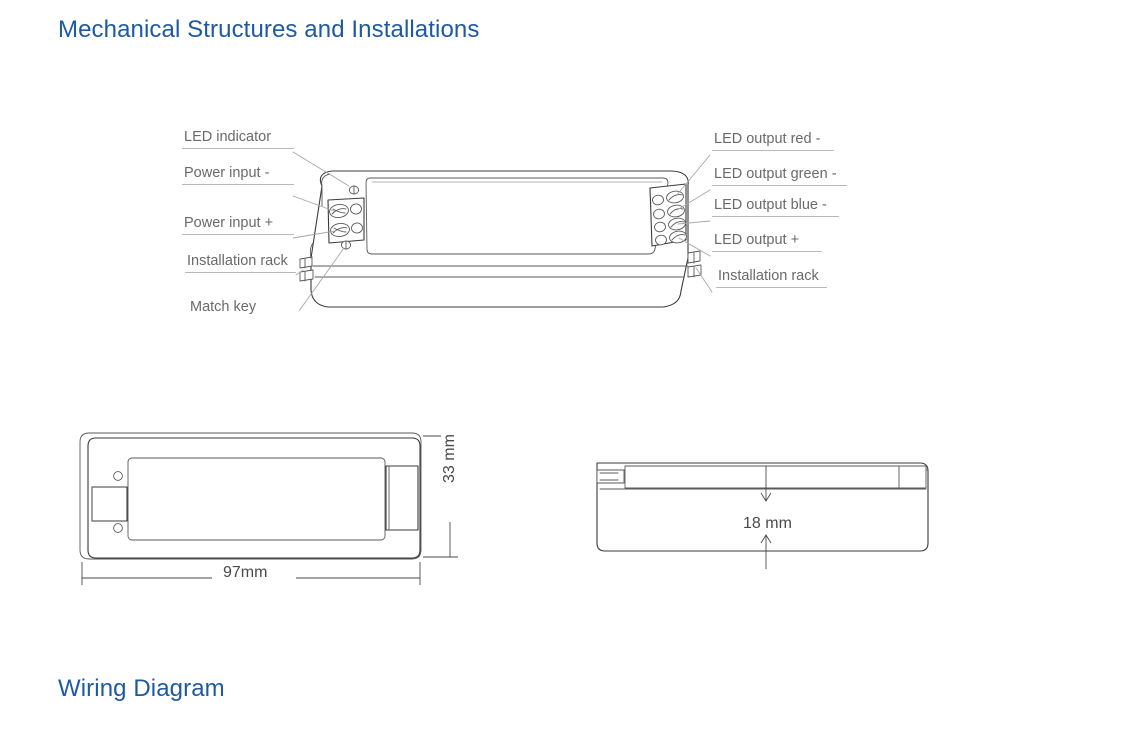 Image resolution: width=1127 pixels, height=731 pixels. I want to click on callout-power-input-positive-label: Power input +, so click(229, 223).